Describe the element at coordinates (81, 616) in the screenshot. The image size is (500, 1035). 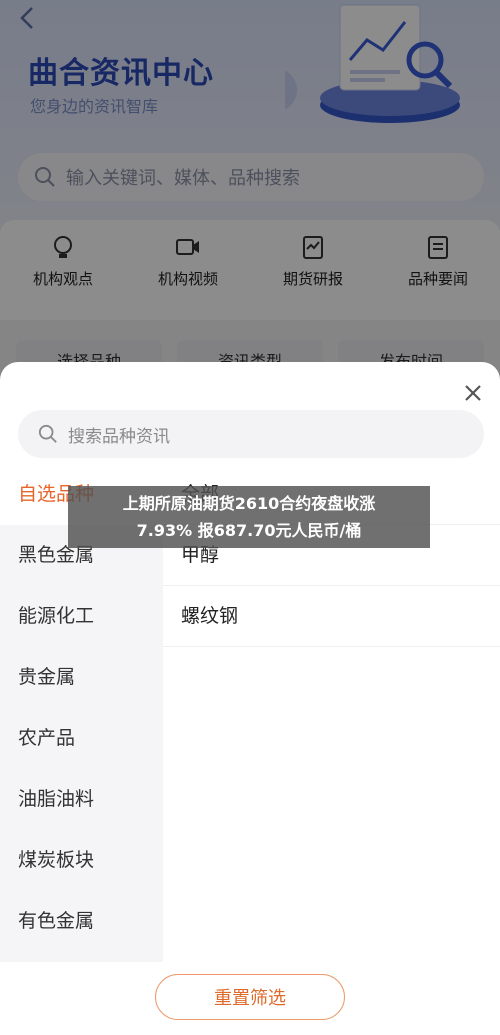
I see `category-item: 能源化工` at that location.